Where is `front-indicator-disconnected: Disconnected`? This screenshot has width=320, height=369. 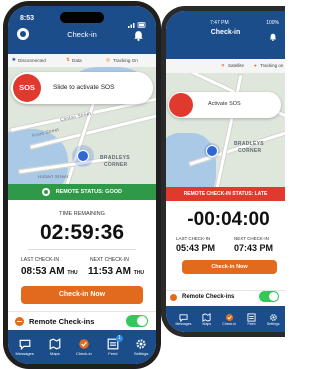 front-indicator-disconnected: Disconnected is located at coordinates (32, 60).